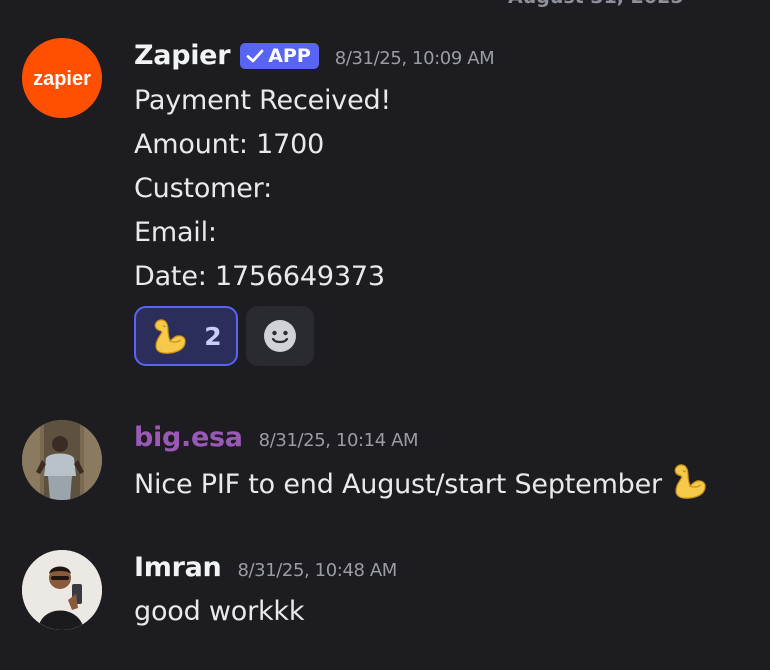 The width and height of the screenshot is (770, 670). I want to click on date-divider: August 31, 2025, so click(596, 4).